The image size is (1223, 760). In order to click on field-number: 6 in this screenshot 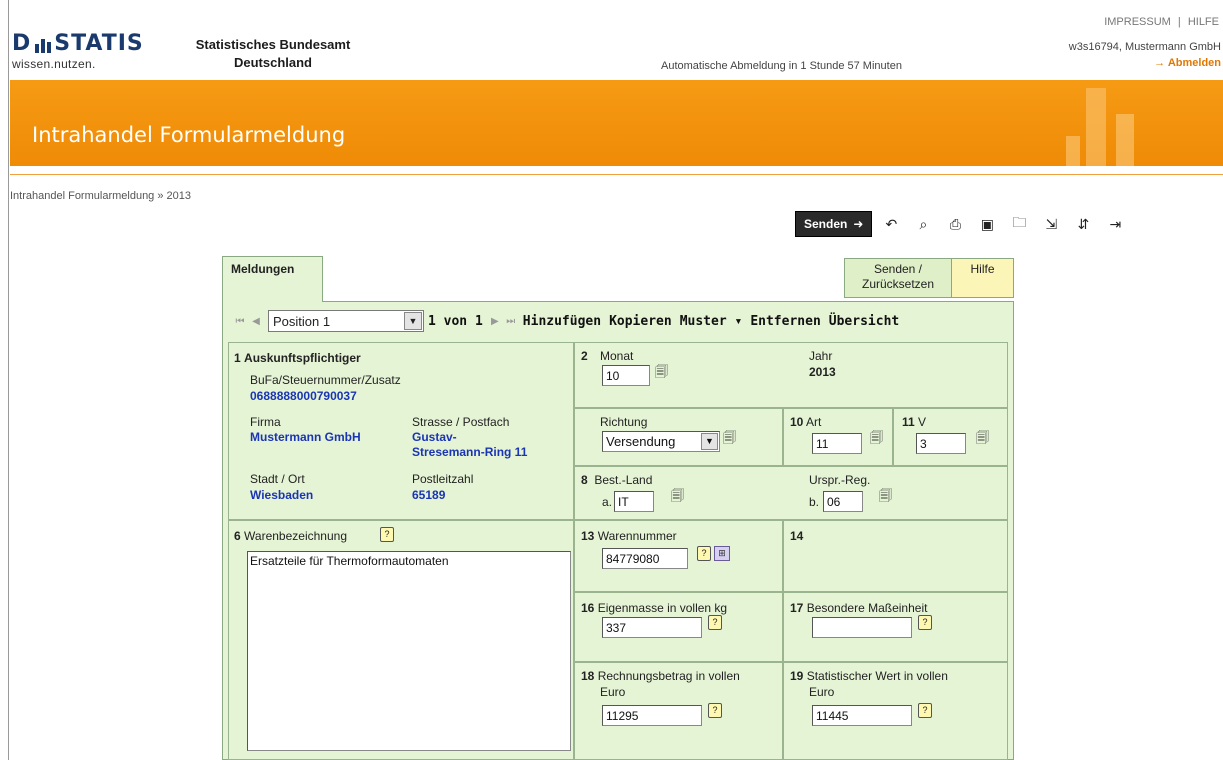, I will do `click(237, 536)`.